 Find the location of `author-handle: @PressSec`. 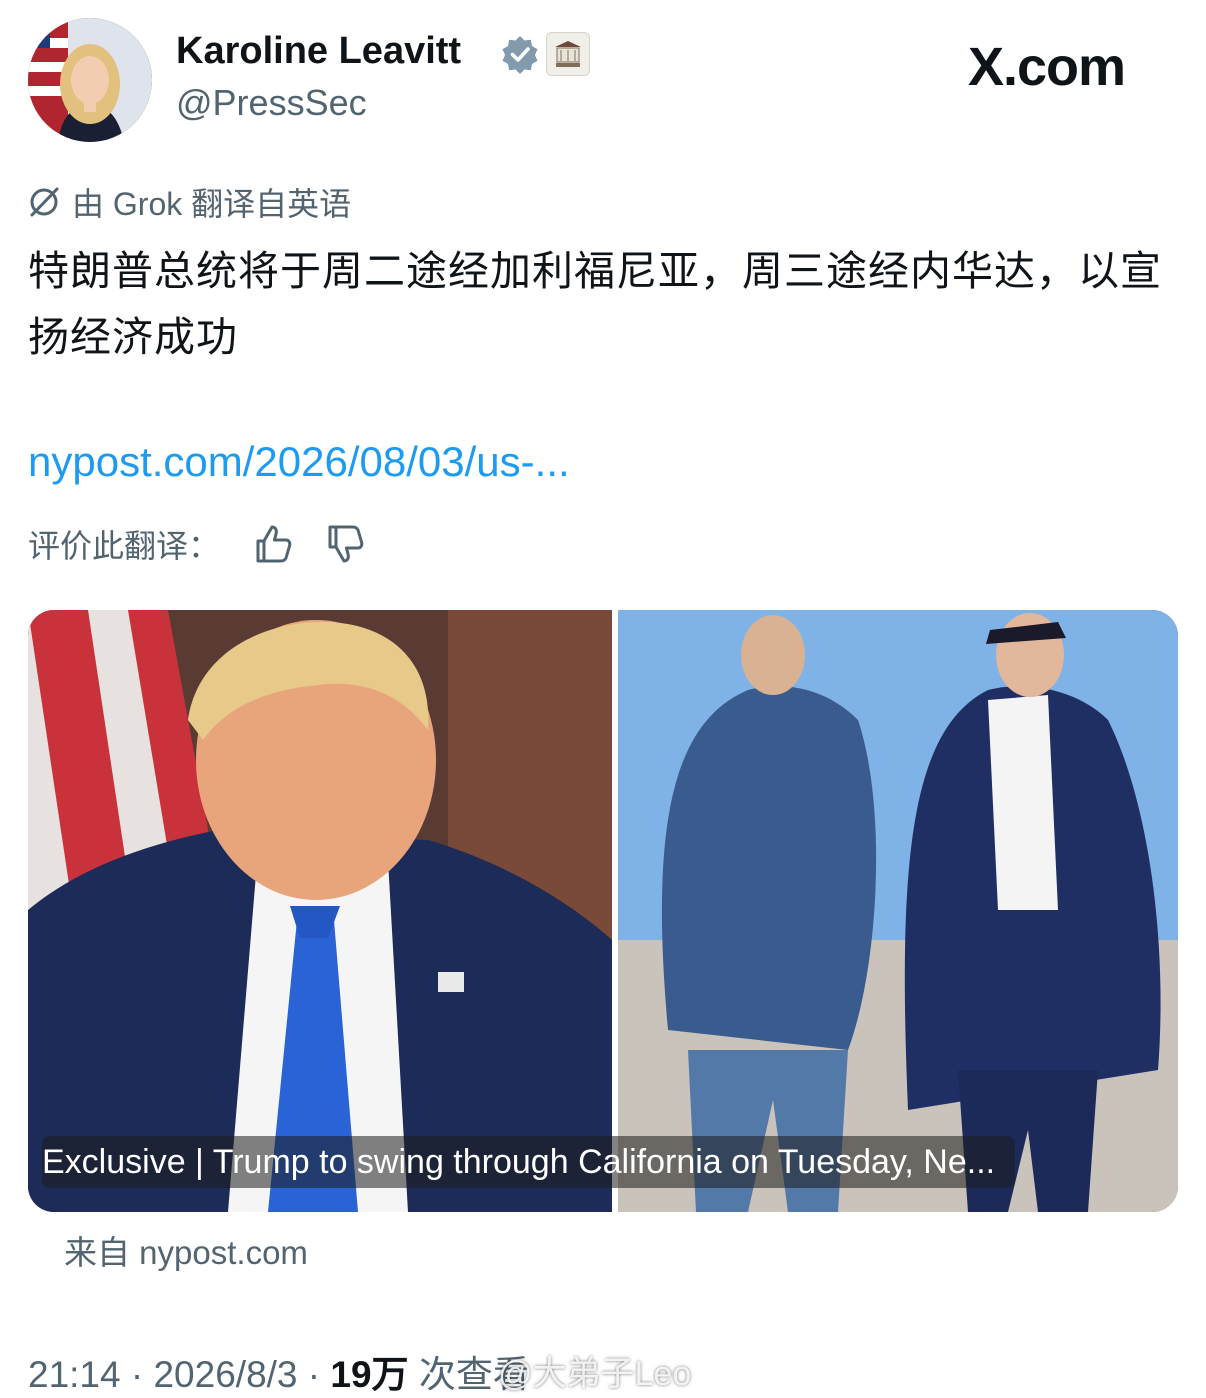

author-handle: @PressSec is located at coordinates (271, 103).